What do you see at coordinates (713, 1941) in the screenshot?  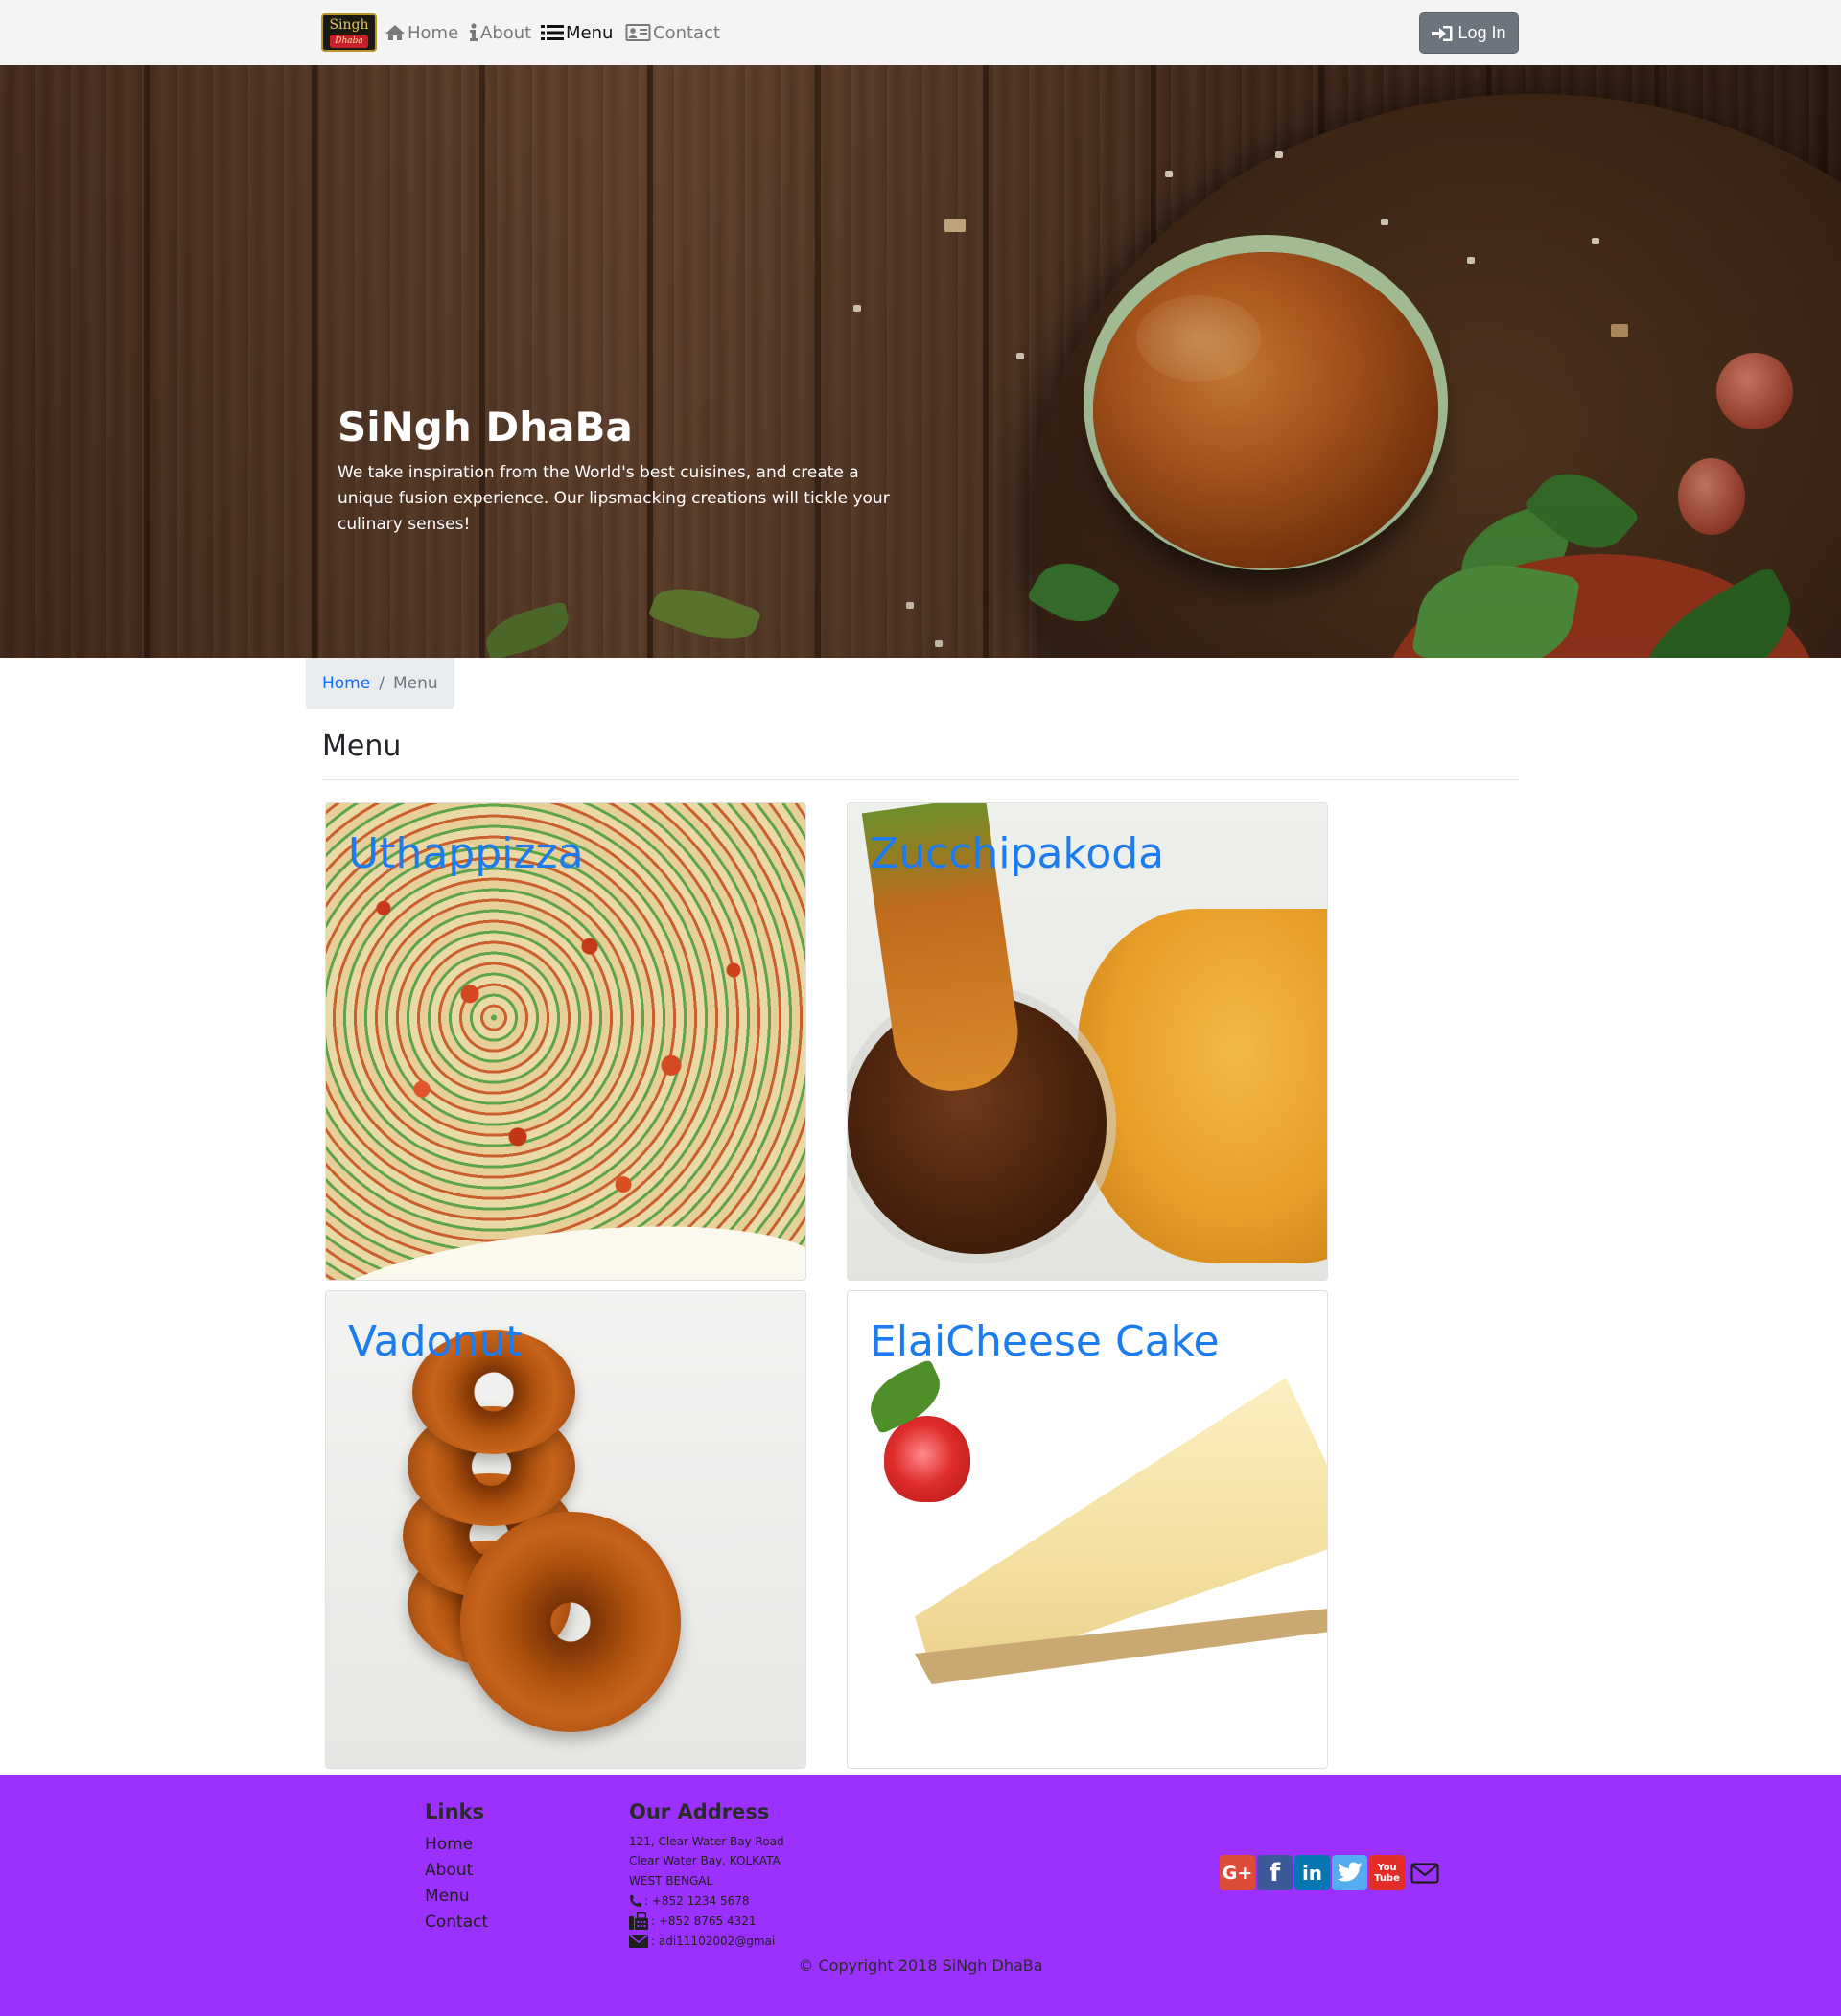 I see `footer-email-text: : adi11102002@gmai` at bounding box center [713, 1941].